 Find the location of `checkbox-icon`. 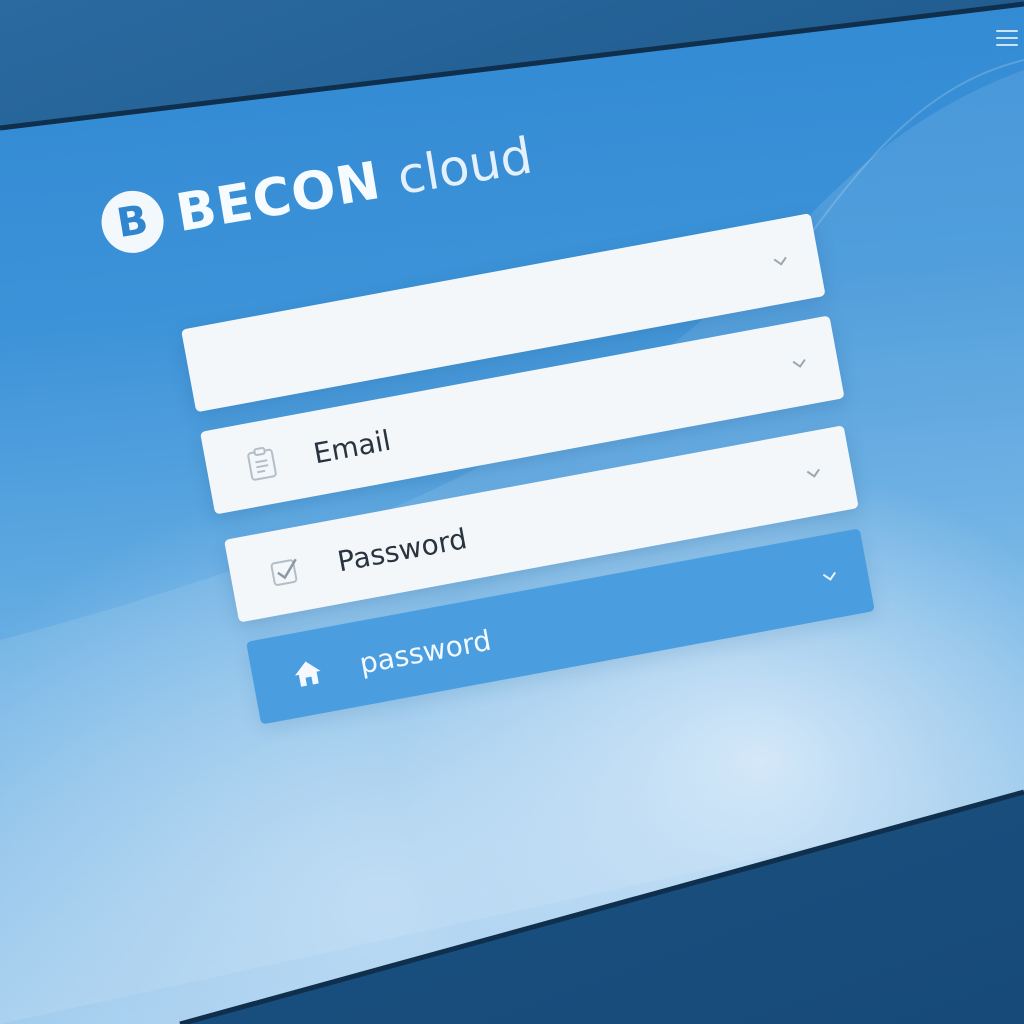

checkbox-icon is located at coordinates (286, 571).